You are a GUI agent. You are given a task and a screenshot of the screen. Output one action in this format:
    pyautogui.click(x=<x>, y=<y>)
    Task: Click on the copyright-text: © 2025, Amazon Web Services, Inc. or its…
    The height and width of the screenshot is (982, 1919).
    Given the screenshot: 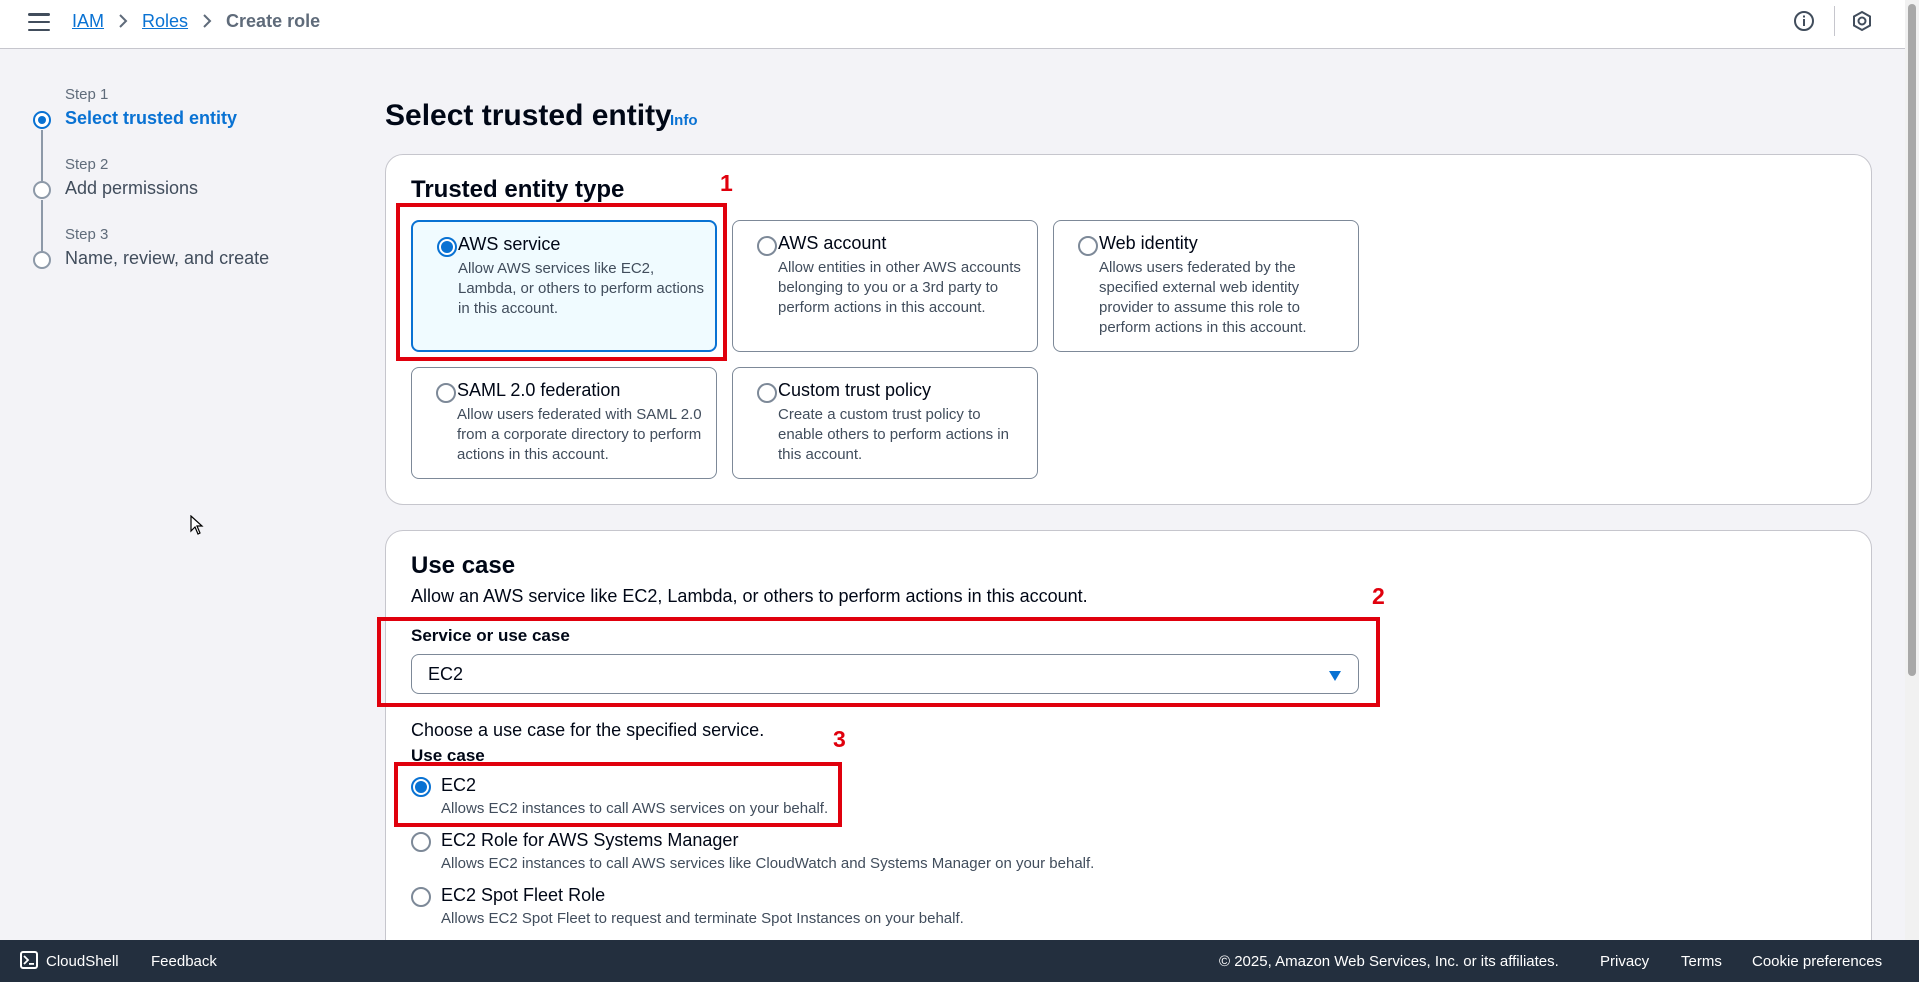 What is the action you would take?
    pyautogui.click(x=1389, y=961)
    